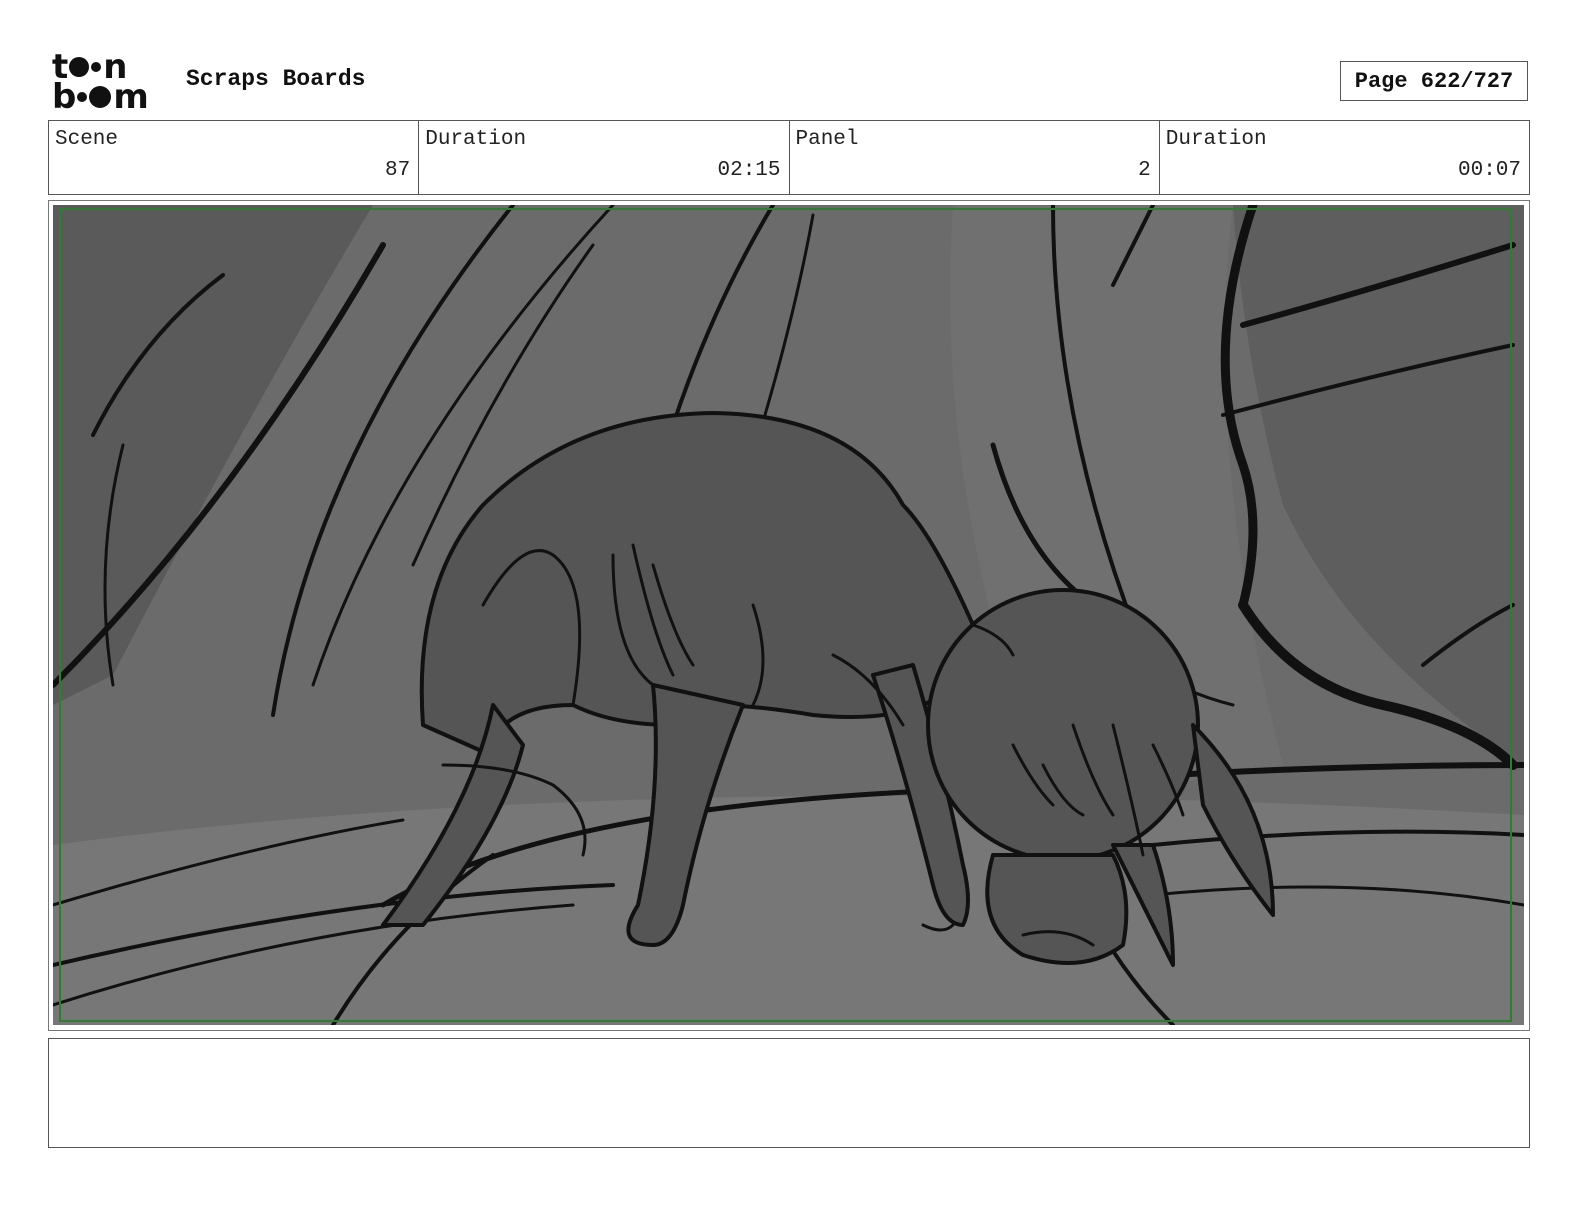  I want to click on logo-letter-b: b, so click(64, 97).